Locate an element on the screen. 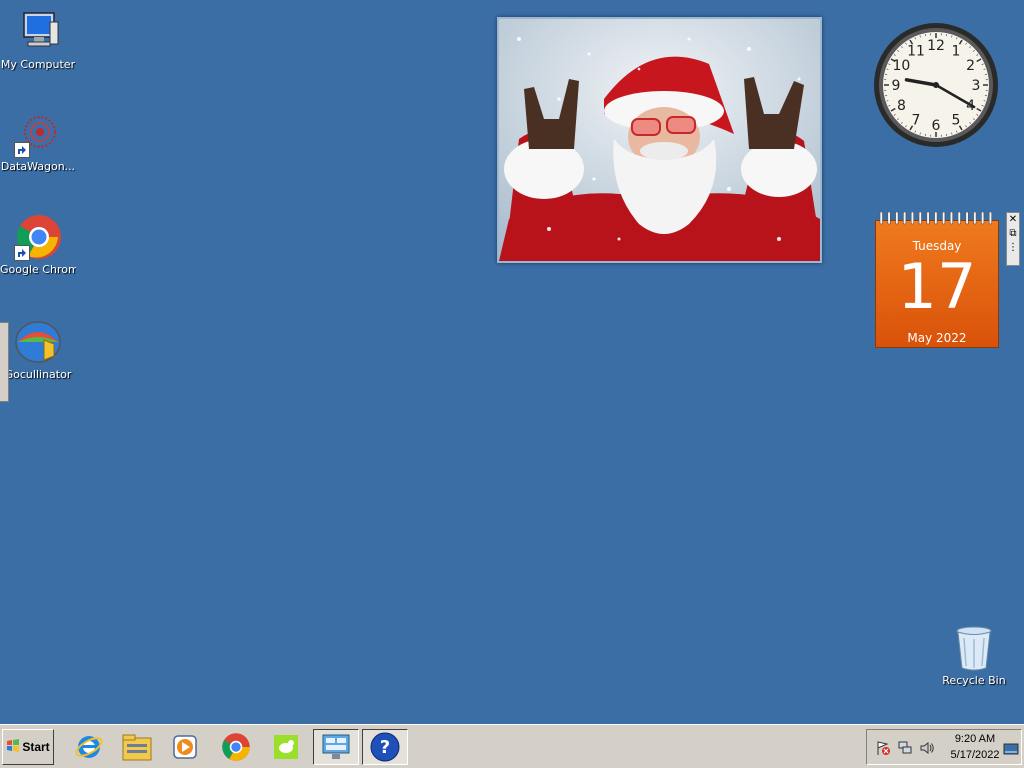 This screenshot has height=768, width=1024. santa-photo is located at coordinates (659, 140).